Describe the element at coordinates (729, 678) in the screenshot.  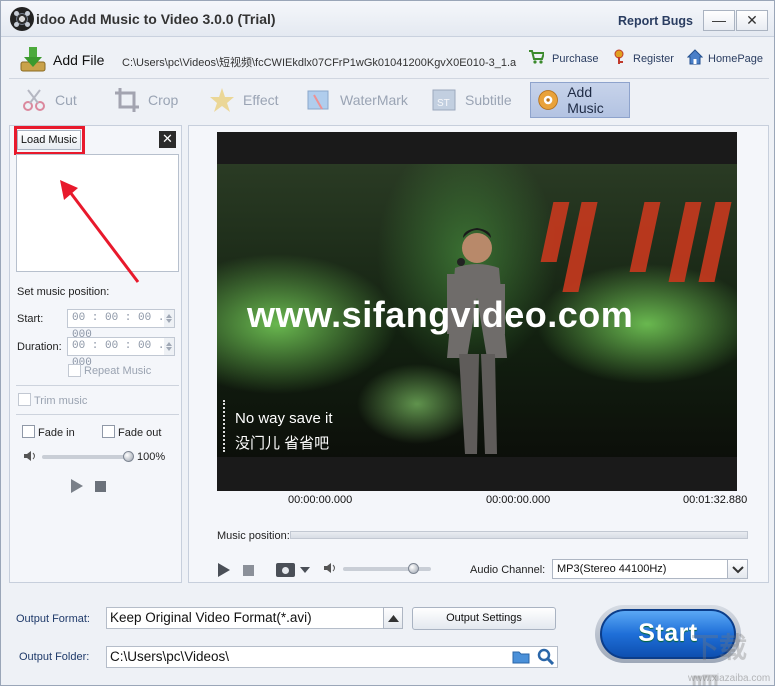
I see `corner-watermark-url: www.xiazaiba.com` at that location.